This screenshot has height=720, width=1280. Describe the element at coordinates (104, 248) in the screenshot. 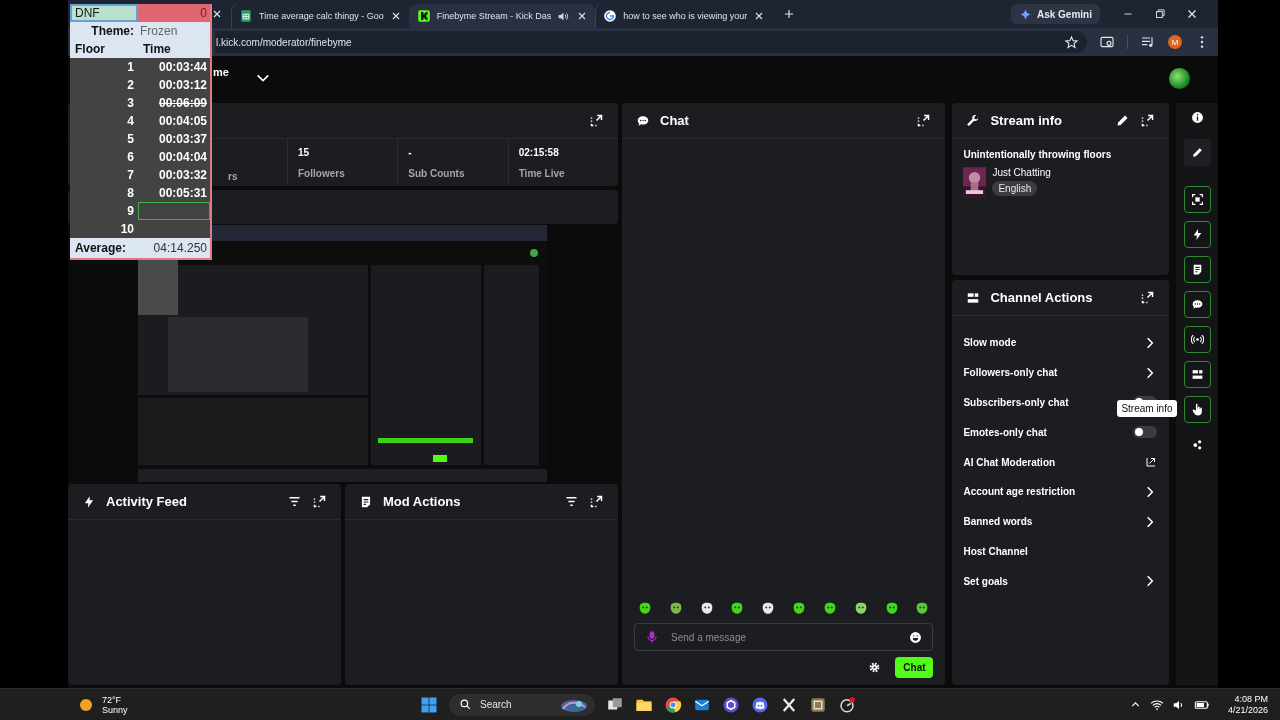

I see `sheet-cell: Average:` at that location.